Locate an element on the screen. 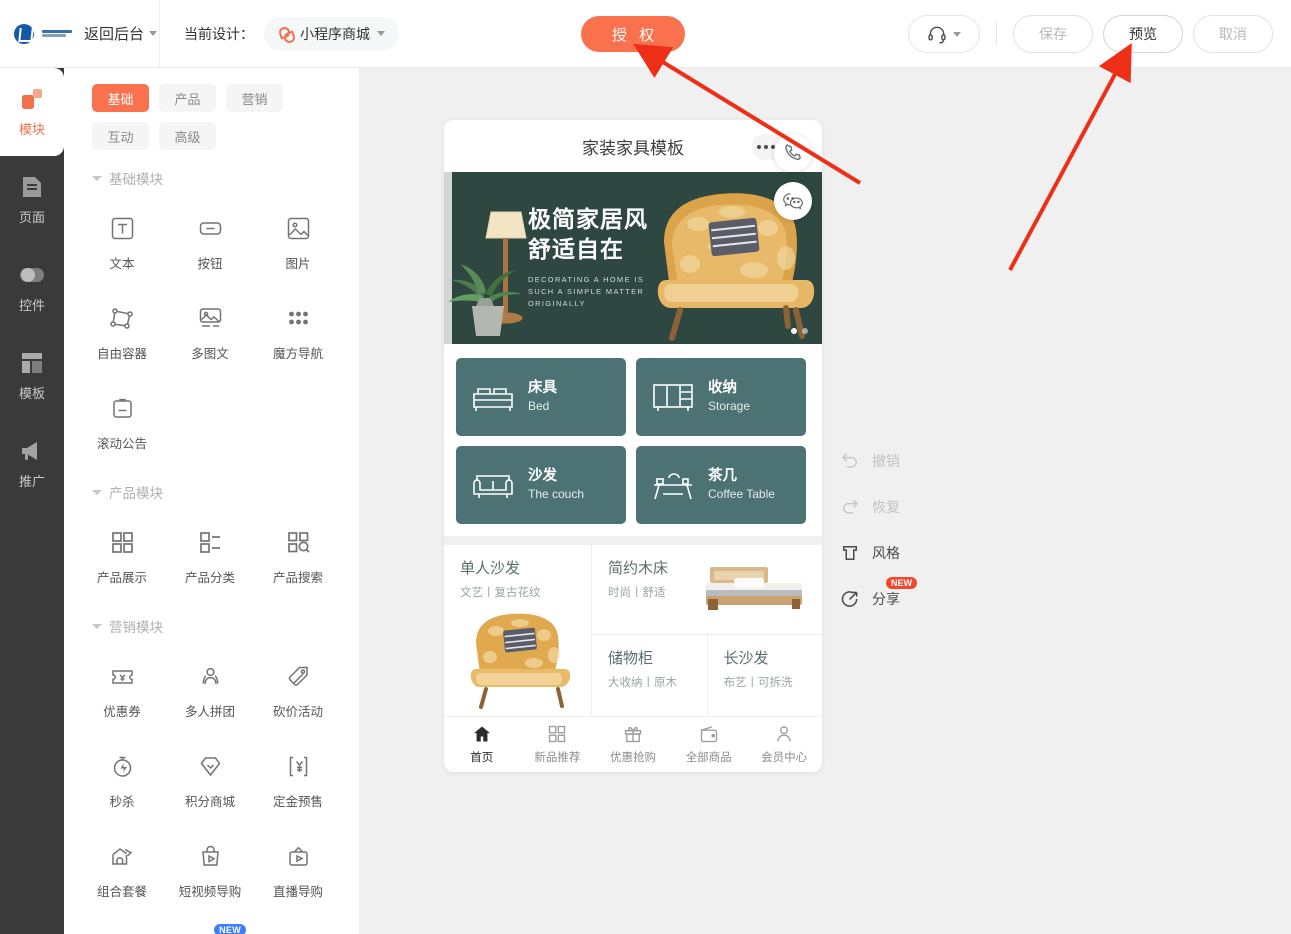 The width and height of the screenshot is (1291, 934). category-tile-sofa: 沙发 The couch is located at coordinates (541, 485).